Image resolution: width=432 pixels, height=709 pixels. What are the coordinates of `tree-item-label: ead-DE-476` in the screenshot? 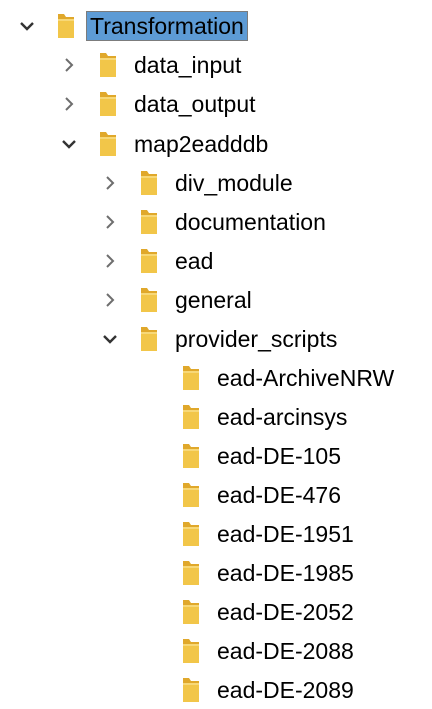 It's located at (279, 494).